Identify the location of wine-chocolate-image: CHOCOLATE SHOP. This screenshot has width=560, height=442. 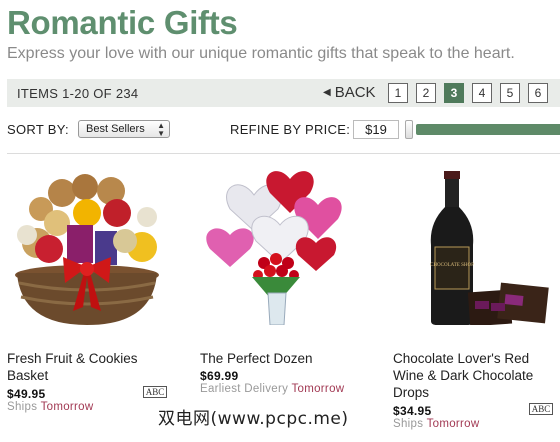
(473, 245).